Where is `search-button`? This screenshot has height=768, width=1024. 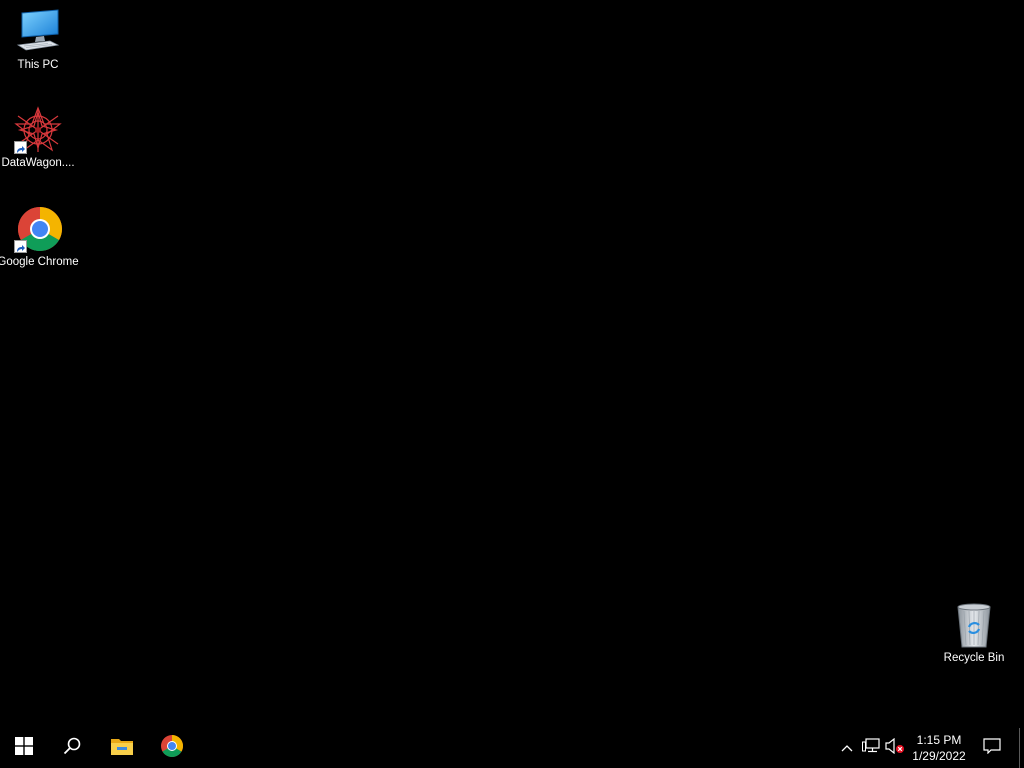
search-button is located at coordinates (72, 748).